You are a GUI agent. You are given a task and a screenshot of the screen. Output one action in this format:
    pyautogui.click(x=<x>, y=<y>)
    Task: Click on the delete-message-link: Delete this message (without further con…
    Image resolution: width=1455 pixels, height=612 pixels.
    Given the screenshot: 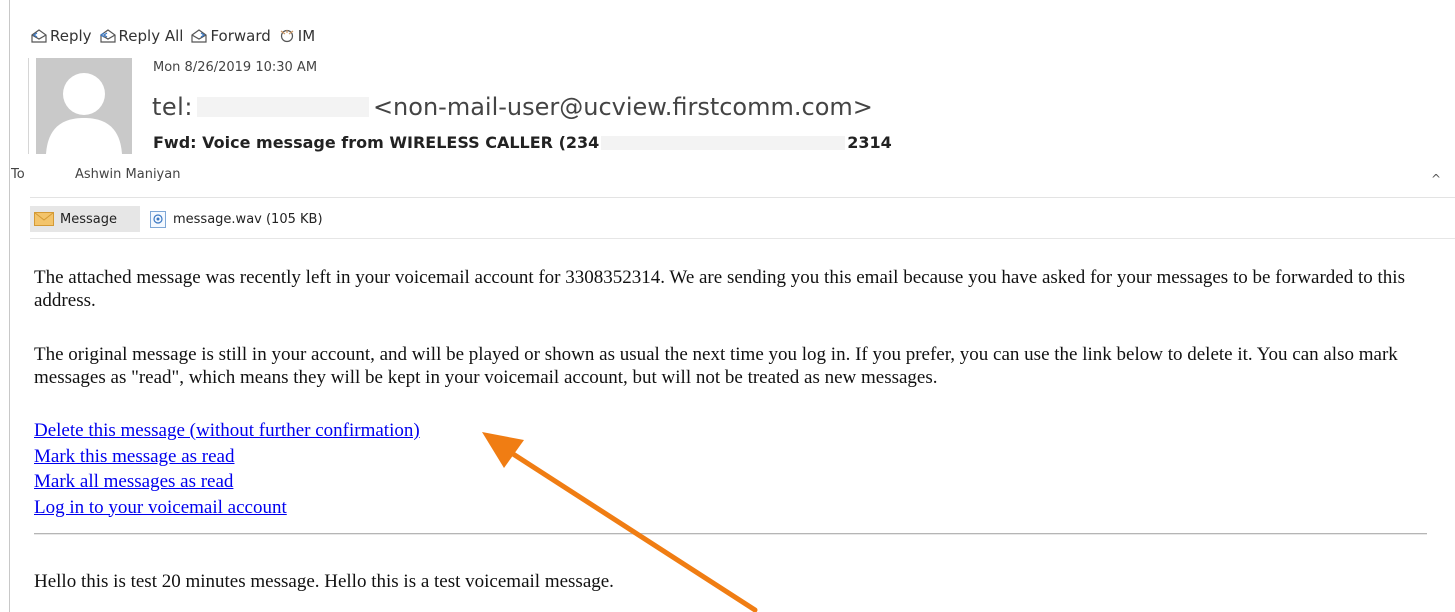 What is the action you would take?
    pyautogui.click(x=227, y=431)
    